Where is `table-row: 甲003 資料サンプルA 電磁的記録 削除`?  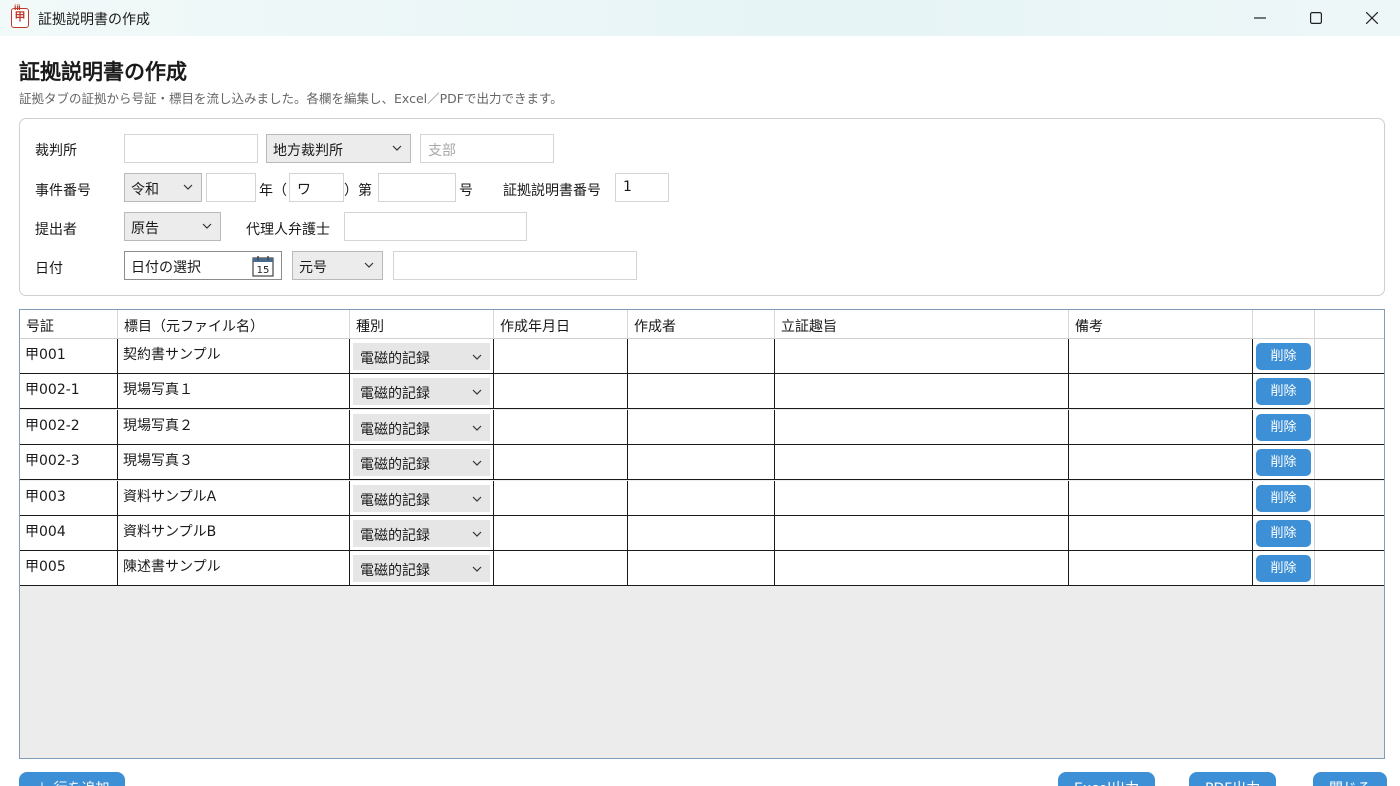
table-row: 甲003 資料サンプルA 電磁的記録 削除 is located at coordinates (702, 498).